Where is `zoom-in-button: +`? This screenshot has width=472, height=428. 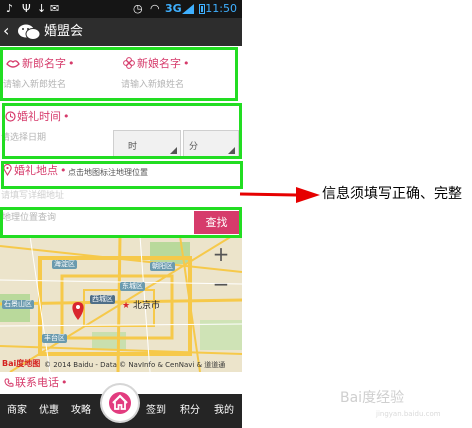 zoom-in-button: + is located at coordinates (221, 254).